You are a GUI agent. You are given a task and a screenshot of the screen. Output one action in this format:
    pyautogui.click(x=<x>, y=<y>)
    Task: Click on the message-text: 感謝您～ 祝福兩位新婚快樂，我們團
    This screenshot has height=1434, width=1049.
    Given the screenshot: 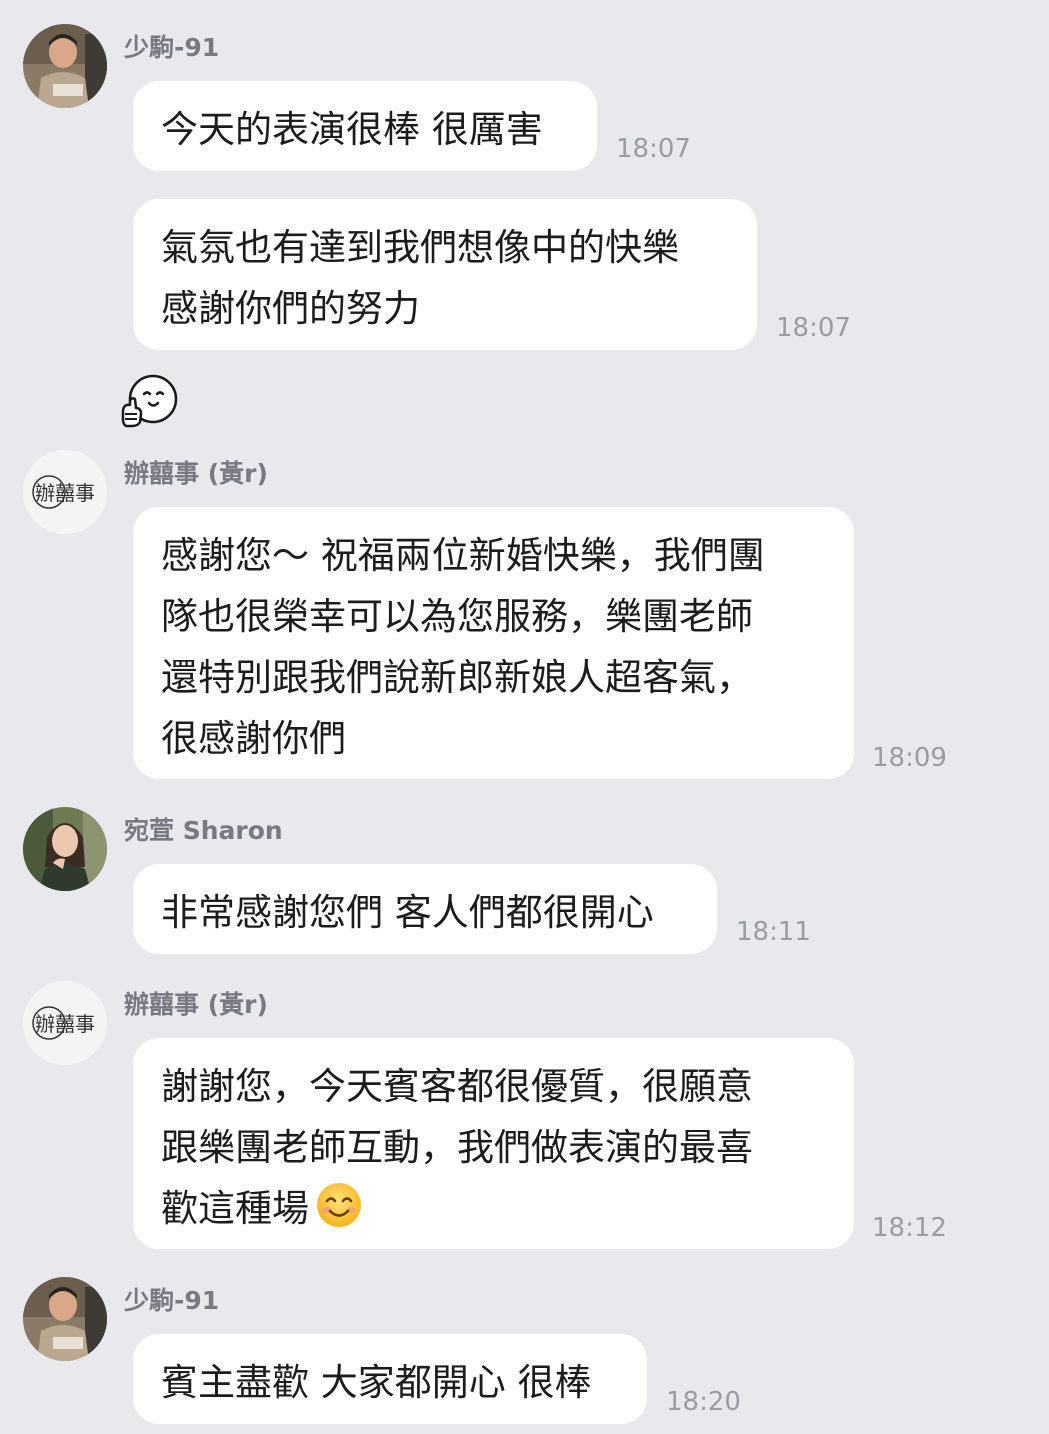 What is the action you would take?
    pyautogui.click(x=463, y=555)
    